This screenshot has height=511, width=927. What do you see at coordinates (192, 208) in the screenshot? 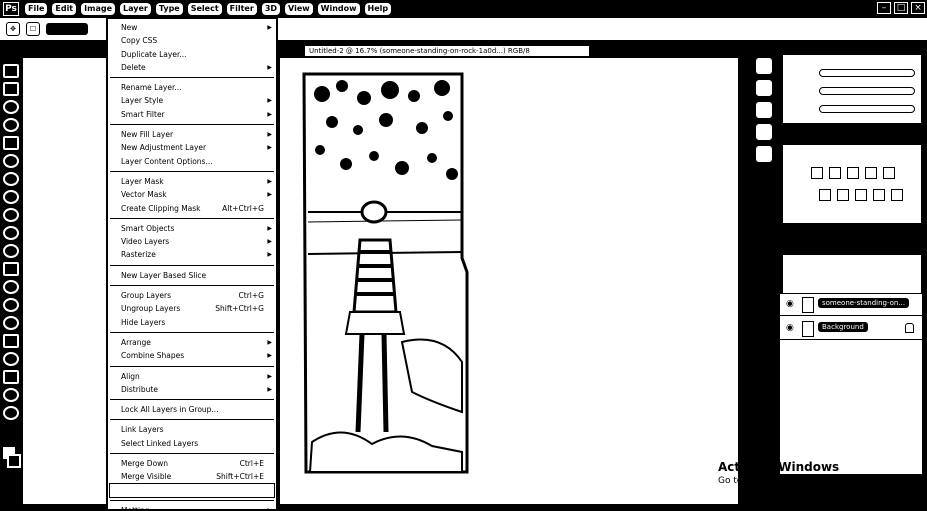
I see `menu-item-create-clipping-mask: Create Clipping Mask Alt+Ctrl+G` at bounding box center [192, 208].